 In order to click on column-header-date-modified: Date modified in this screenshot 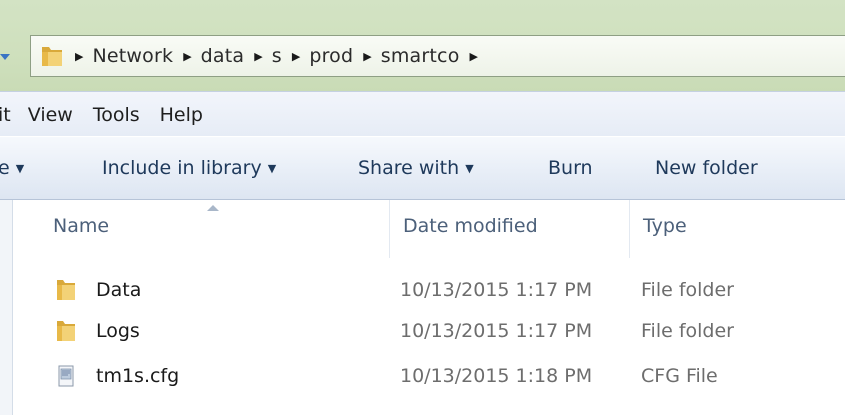, I will do `click(470, 226)`.